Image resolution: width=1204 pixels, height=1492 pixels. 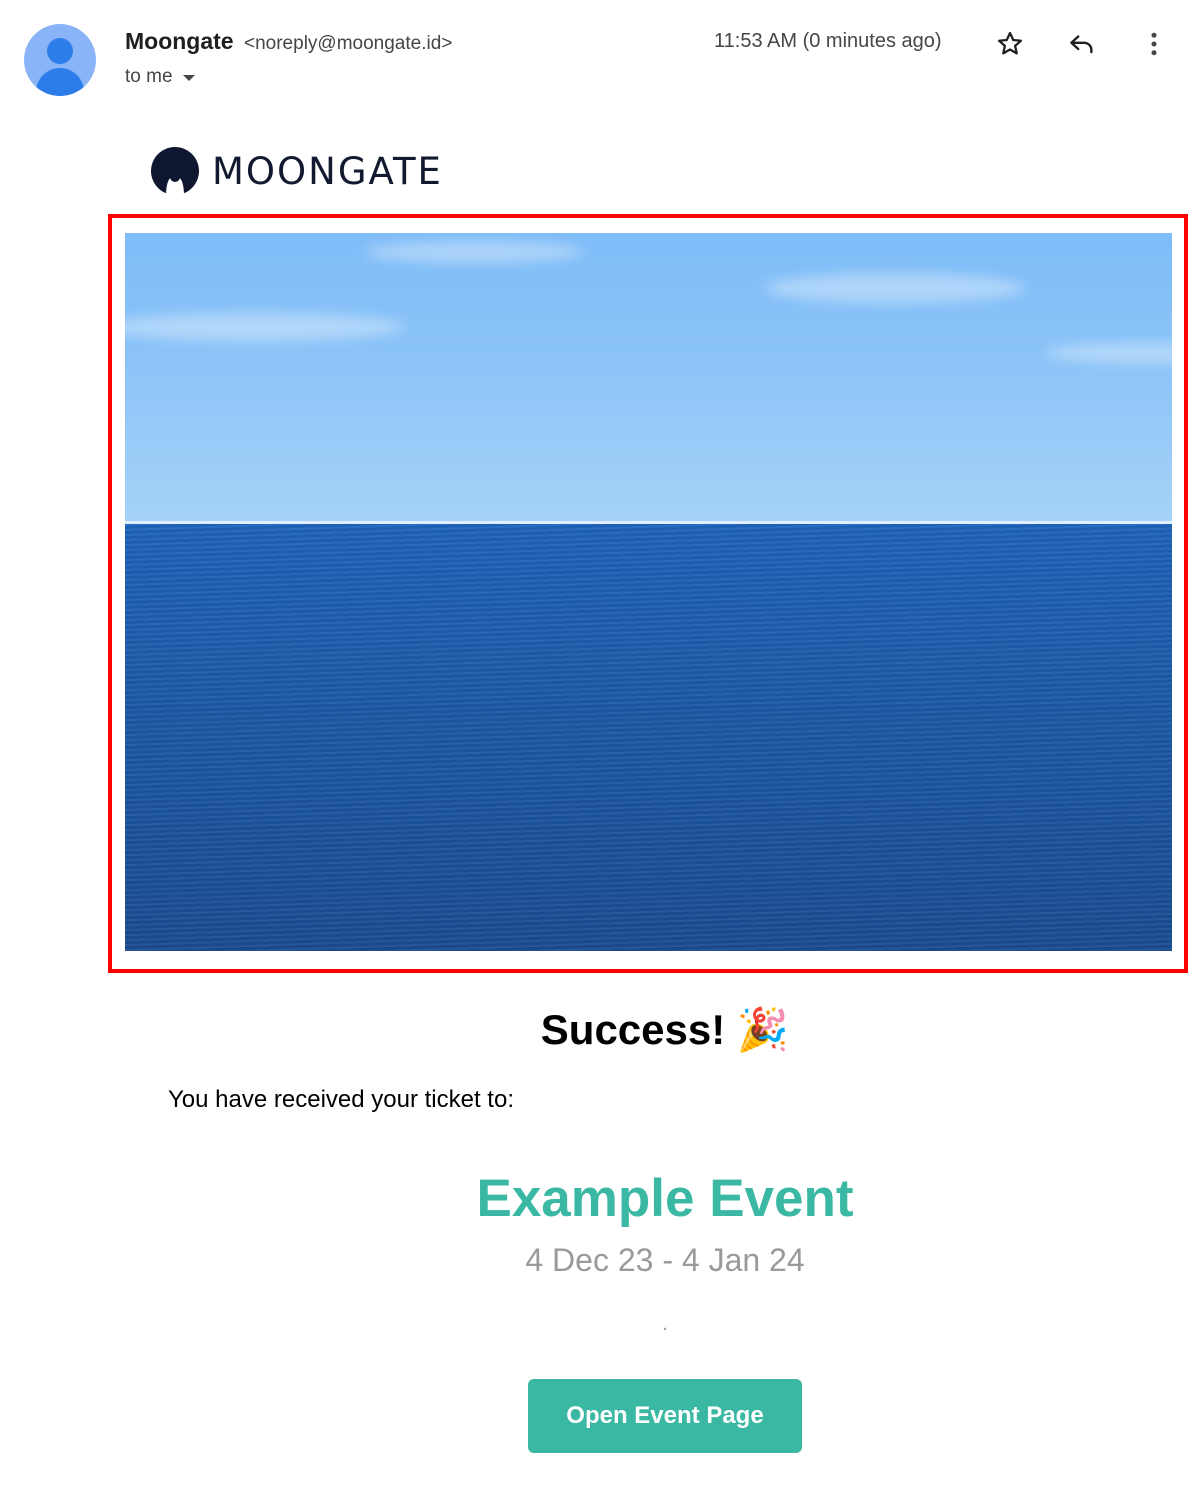 What do you see at coordinates (327, 171) in the screenshot?
I see `brand-wordmark: MOONGATE` at bounding box center [327, 171].